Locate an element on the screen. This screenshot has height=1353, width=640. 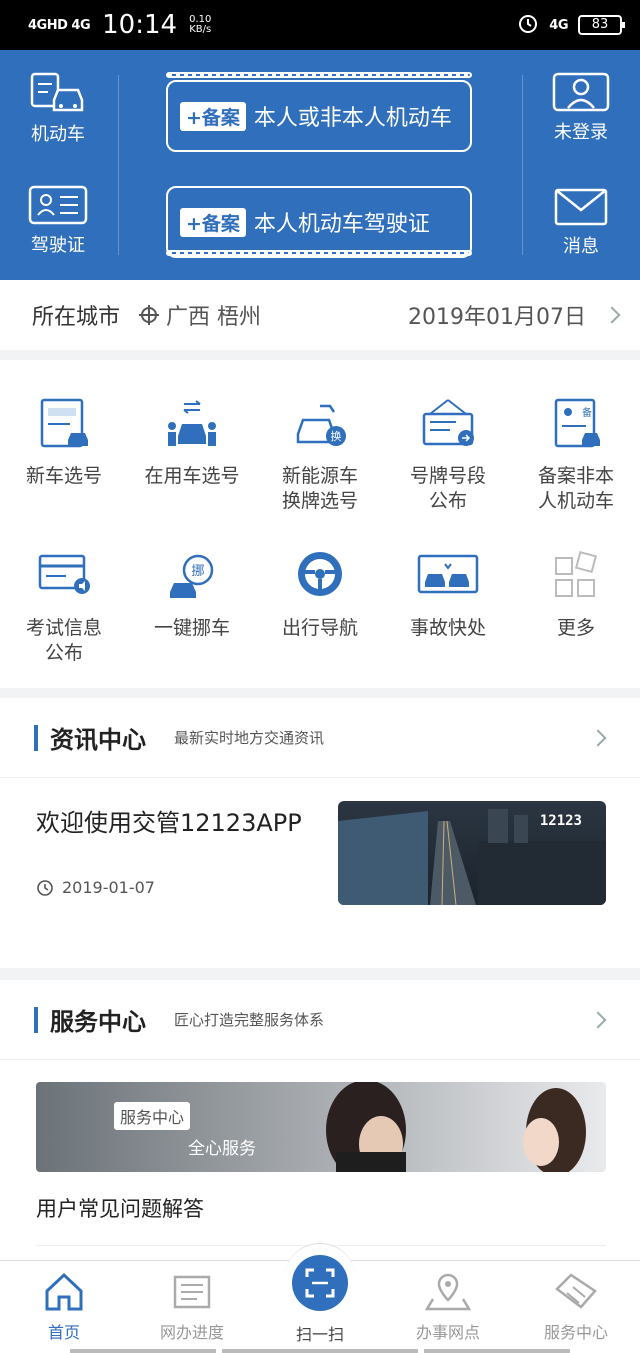
register-license-button: +备案 本人机动车驾驶证 is located at coordinates (319, 222).